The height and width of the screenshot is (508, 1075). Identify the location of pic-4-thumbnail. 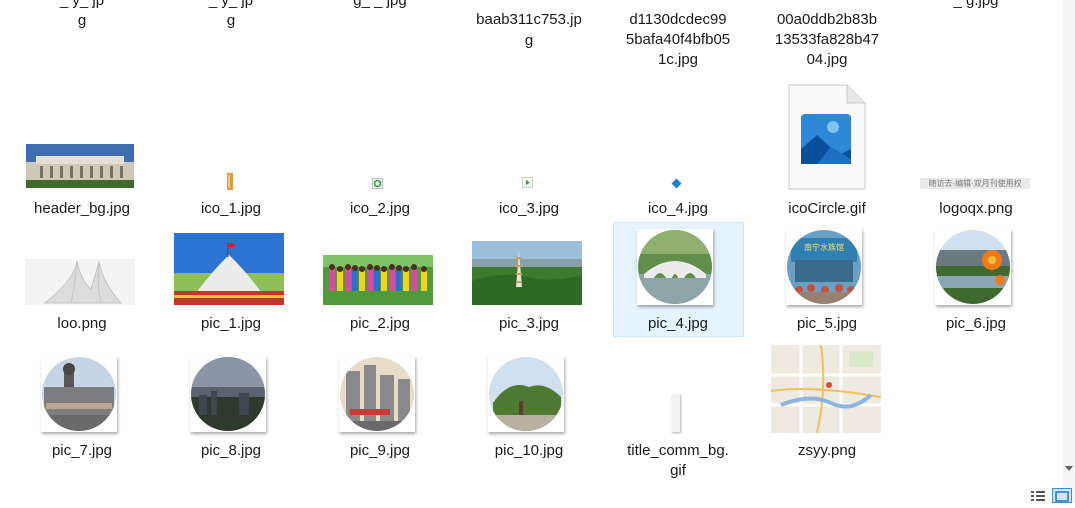
(675, 267).